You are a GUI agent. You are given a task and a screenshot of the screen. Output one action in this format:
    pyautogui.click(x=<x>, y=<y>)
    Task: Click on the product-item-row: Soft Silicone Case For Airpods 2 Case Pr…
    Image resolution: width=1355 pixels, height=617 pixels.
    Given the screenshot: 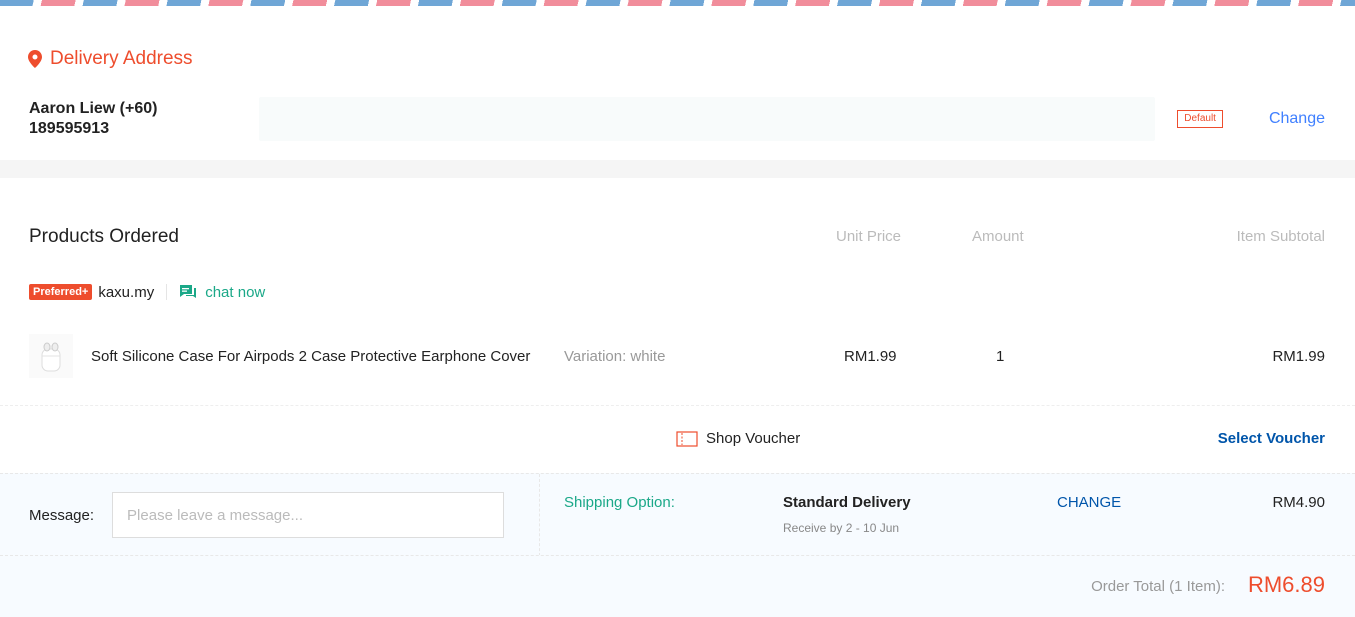 What is the action you would take?
    pyautogui.click(x=677, y=356)
    